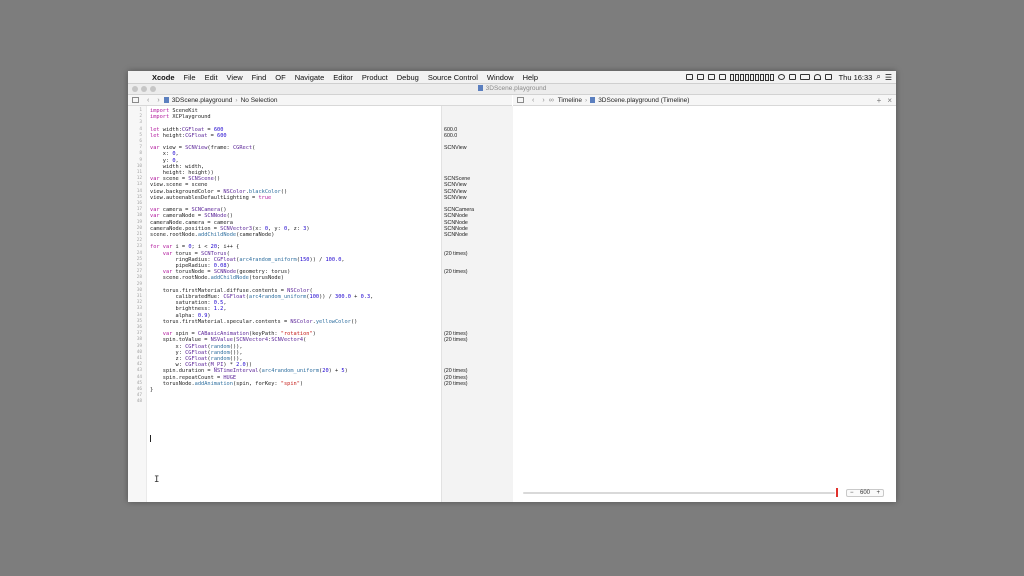 The width and height of the screenshot is (1024, 576). Describe the element at coordinates (792, 77) in the screenshot. I see `bluetooth-icon` at that location.